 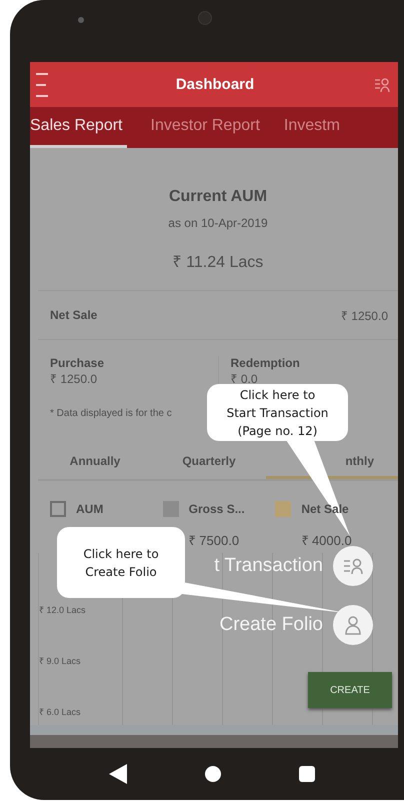 What do you see at coordinates (95, 459) in the screenshot?
I see `period-tab: Annually` at bounding box center [95, 459].